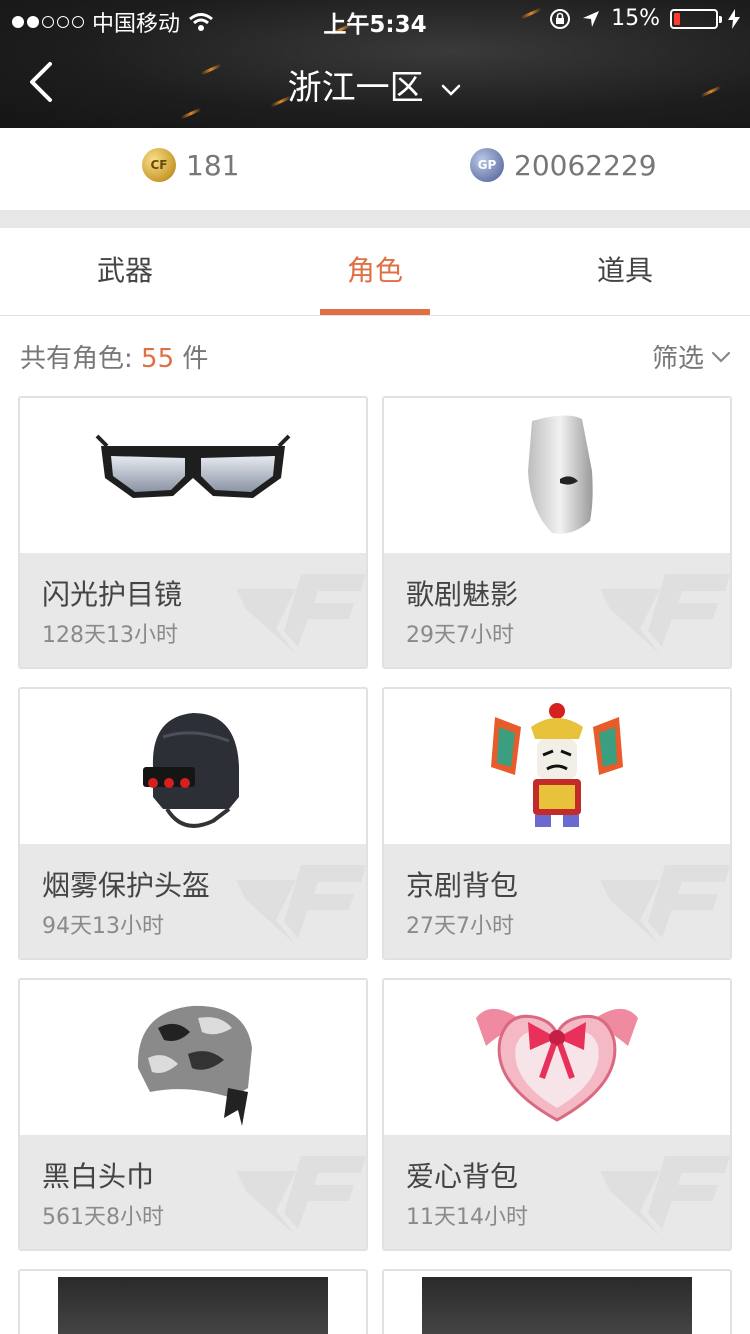  I want to click on battery-icon, so click(696, 18).